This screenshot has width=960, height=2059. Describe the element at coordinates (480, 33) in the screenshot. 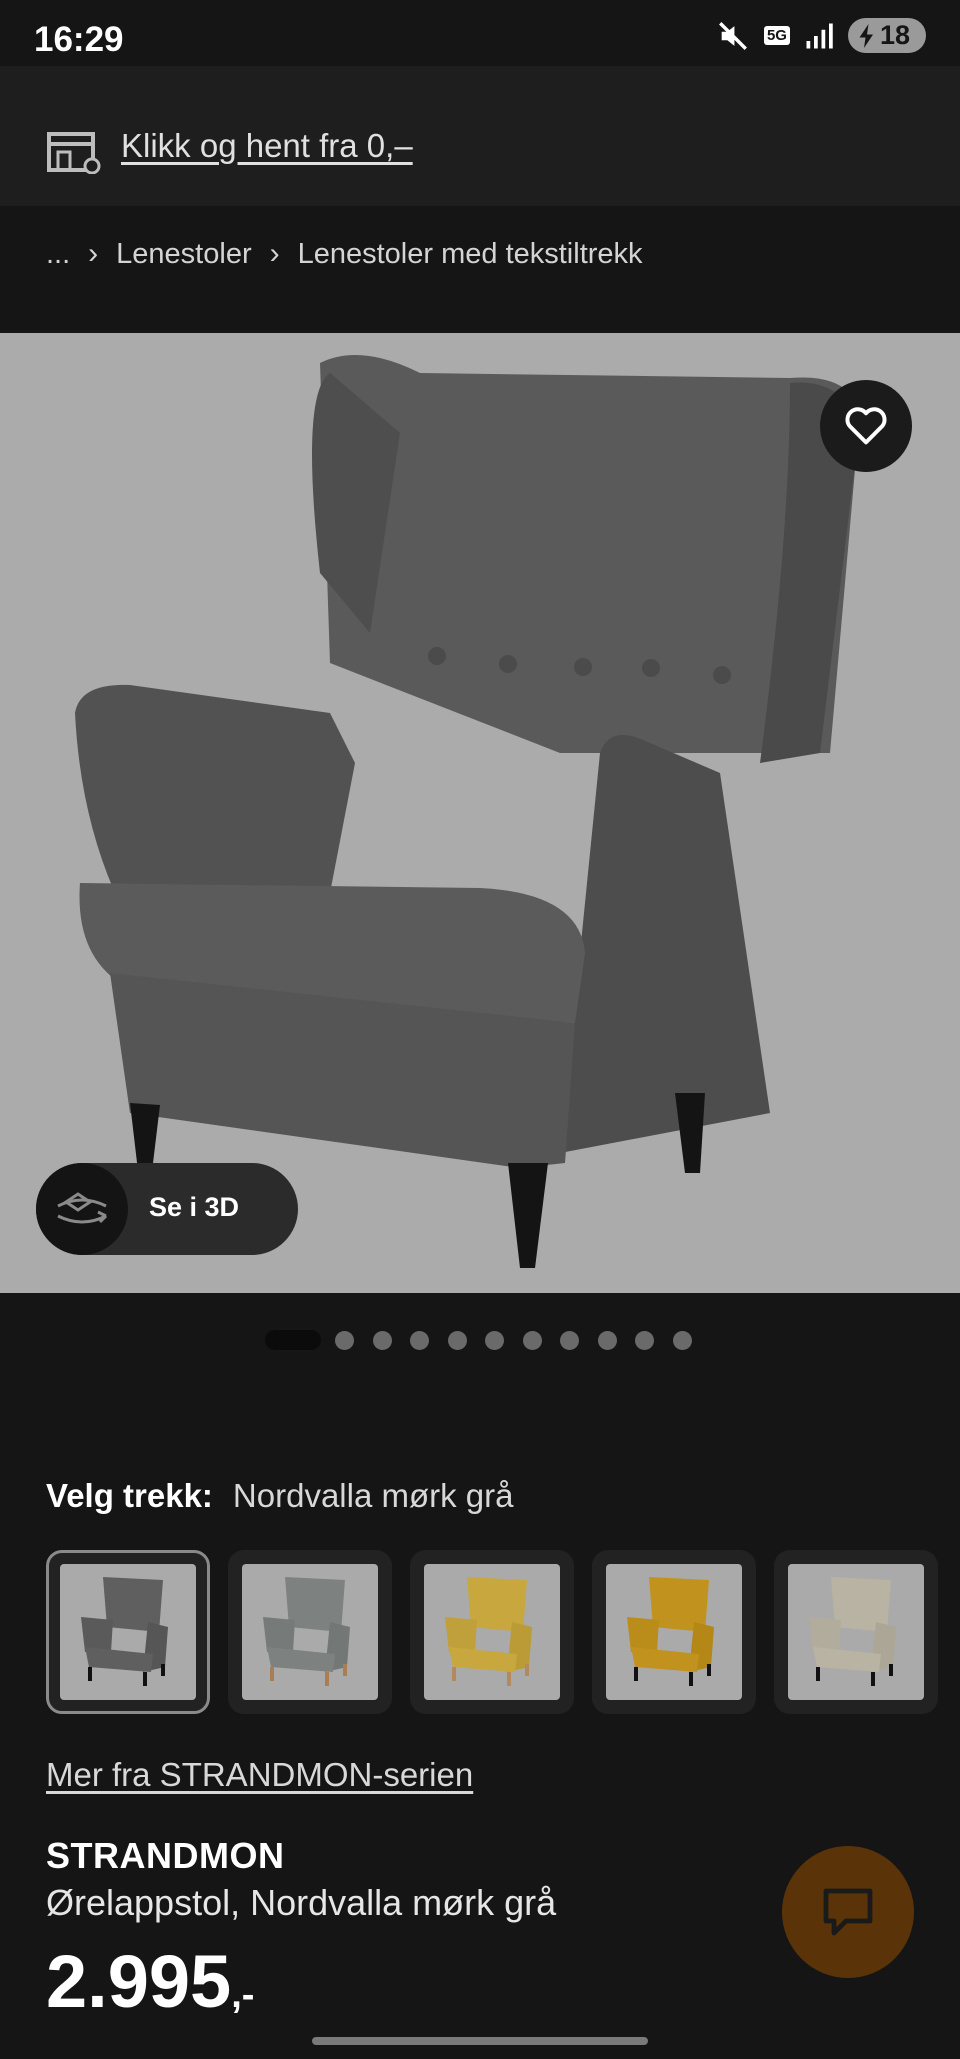

I see `status-bar: 16:29 5G 18` at that location.